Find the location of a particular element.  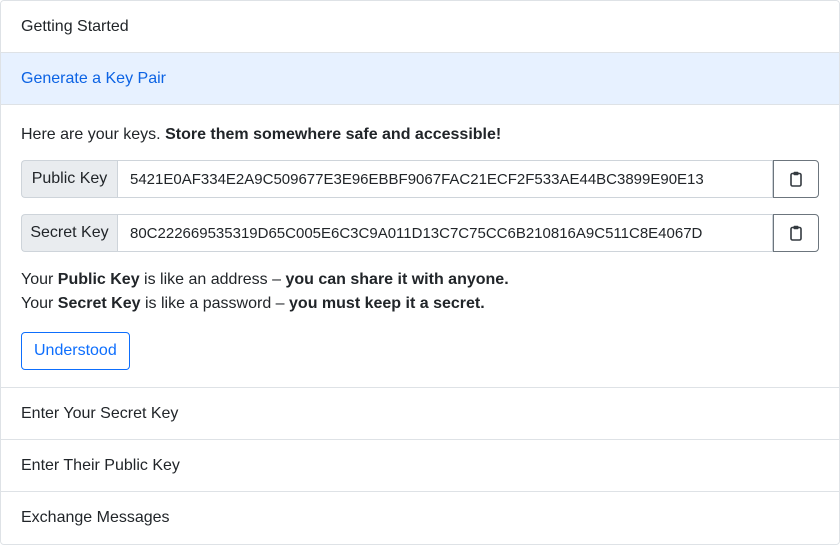

note-bold: you must keep it a secret. is located at coordinates (387, 303).